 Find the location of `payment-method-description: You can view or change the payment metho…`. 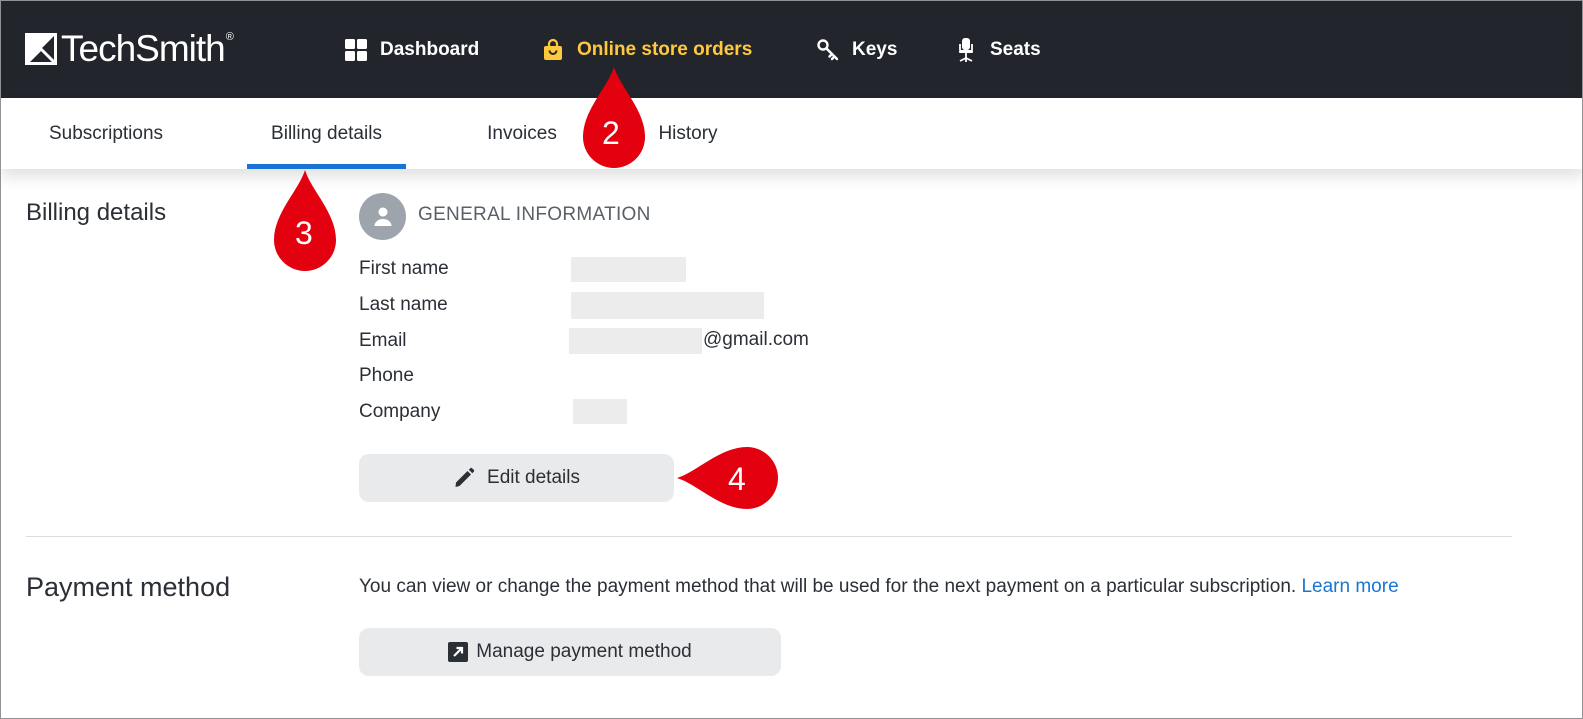

payment-method-description: You can view or change the payment metho… is located at coordinates (879, 587).